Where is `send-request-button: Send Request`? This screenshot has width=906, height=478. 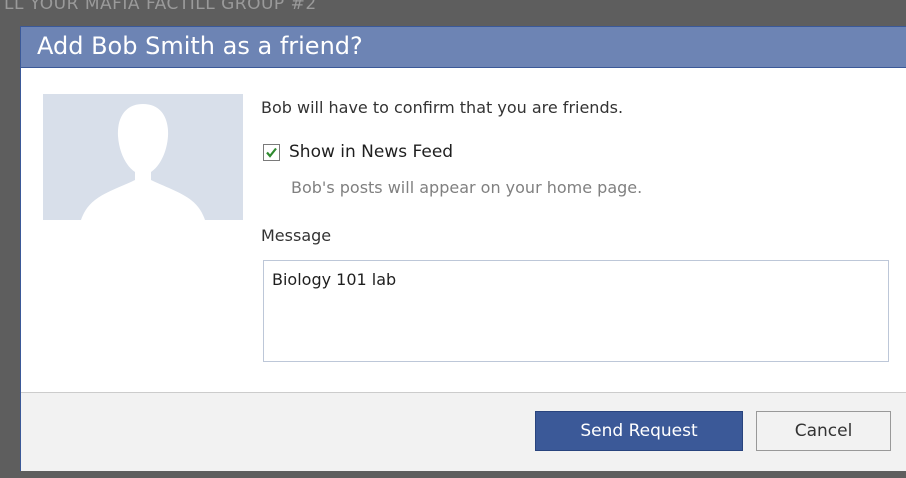
send-request-button: Send Request is located at coordinates (639, 431).